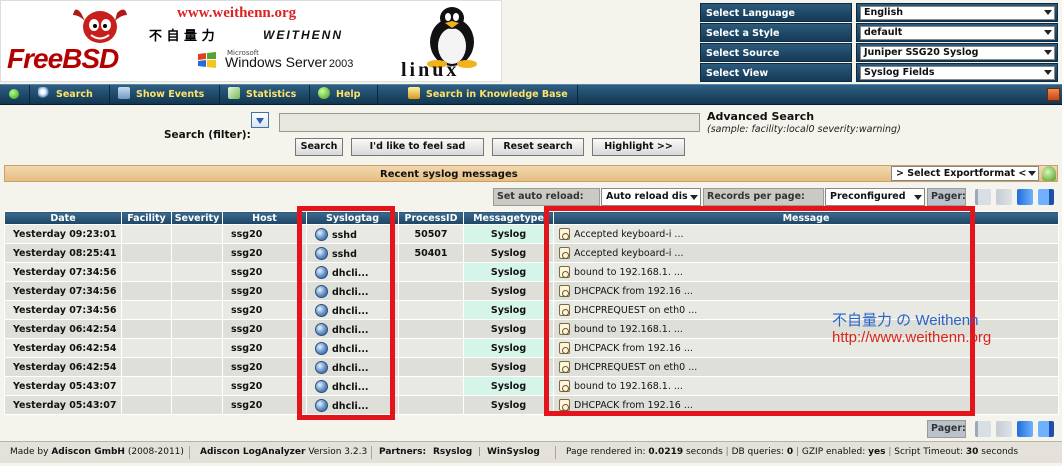 This screenshot has height=466, width=1062. Describe the element at coordinates (431, 234) in the screenshot. I see `cell-processid: 50507` at that location.